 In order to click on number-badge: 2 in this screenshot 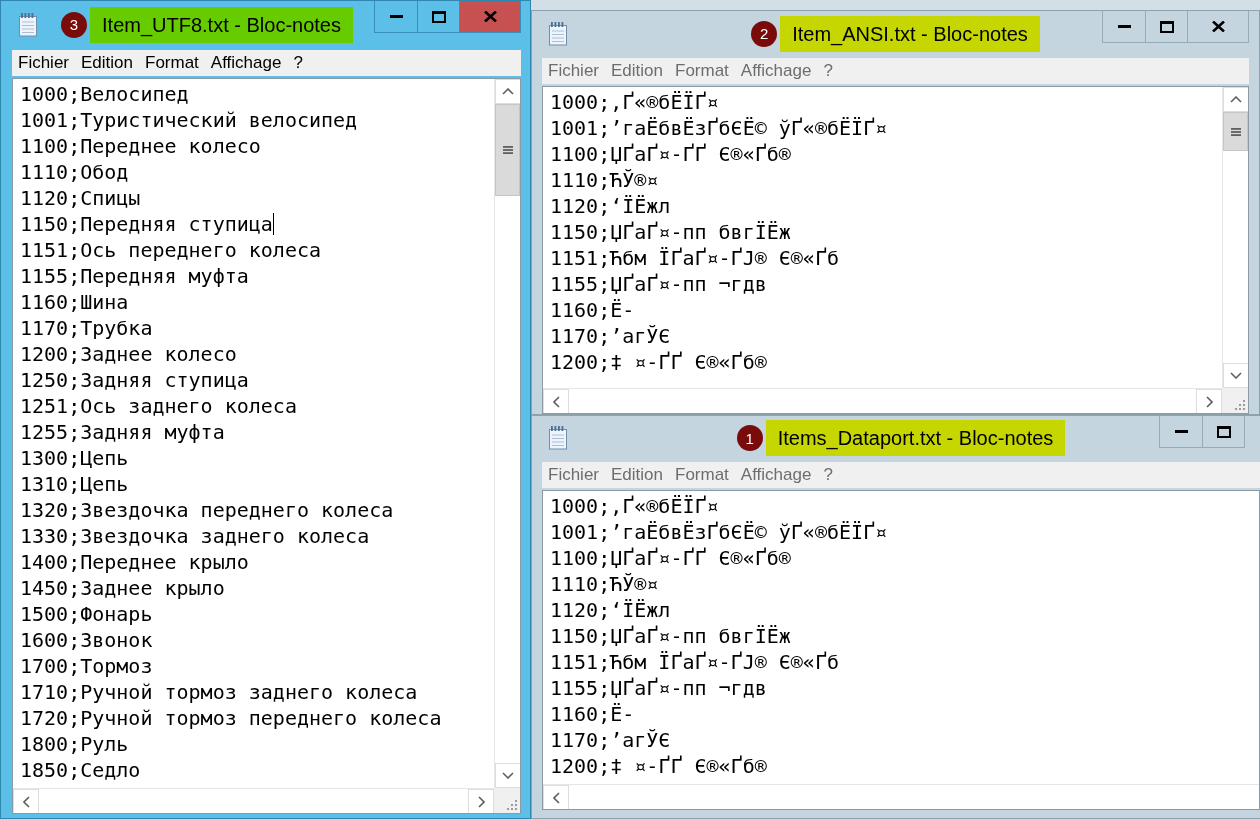, I will do `click(764, 33)`.